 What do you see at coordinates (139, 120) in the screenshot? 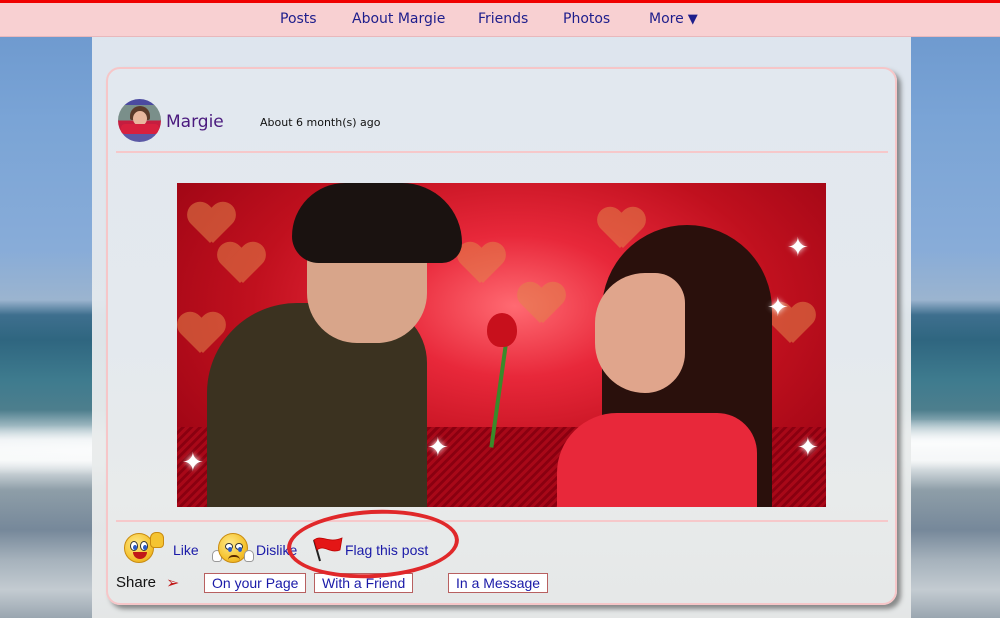
I see `author-avatar` at bounding box center [139, 120].